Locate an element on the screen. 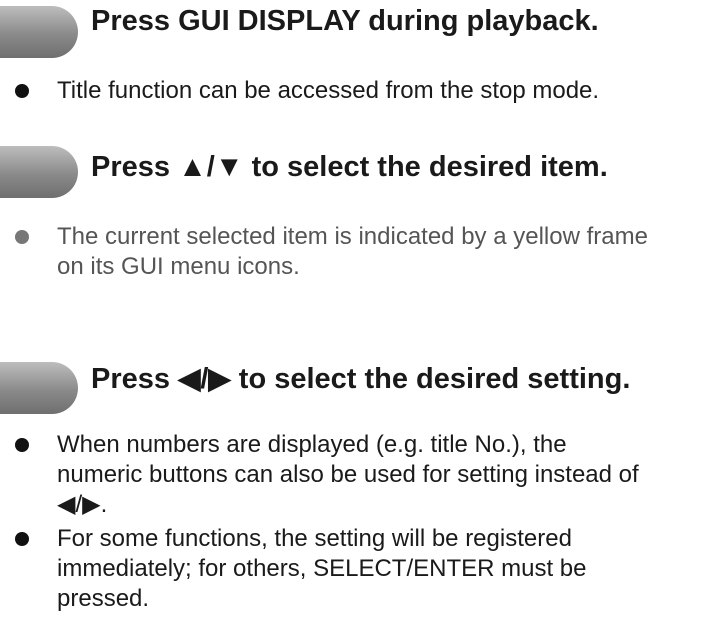 The height and width of the screenshot is (634, 701). step-1-title: Press GUI DISPLAY during playback. is located at coordinates (345, 21).